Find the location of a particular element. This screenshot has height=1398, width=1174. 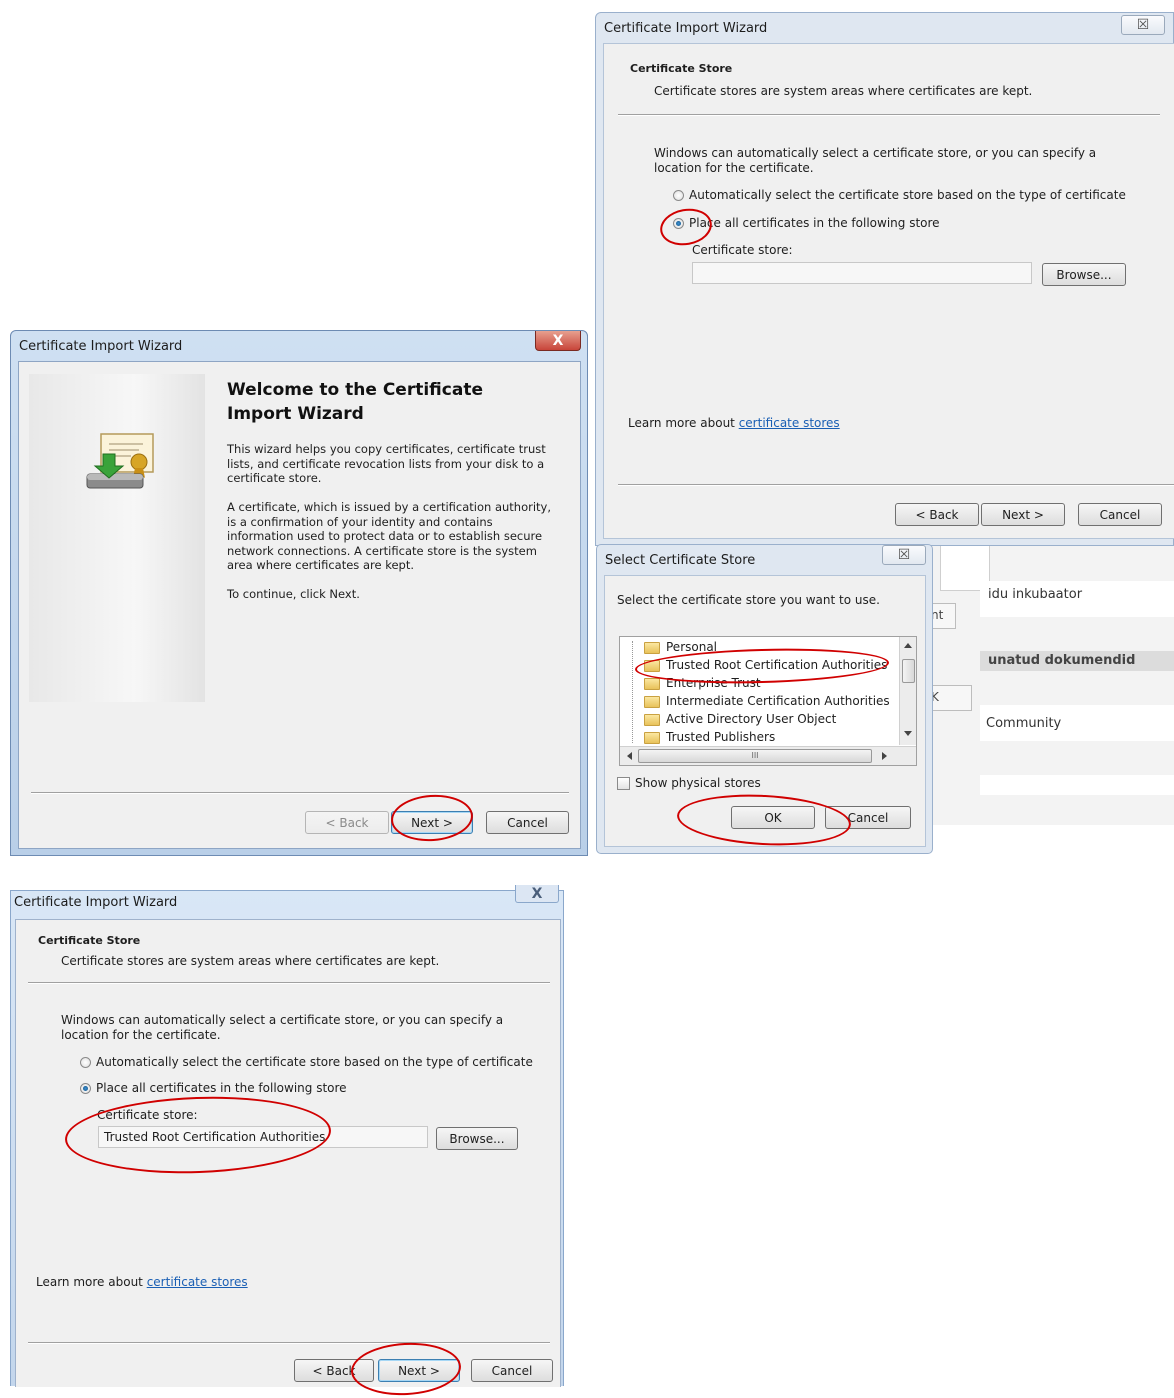

show-physical-label: Show physical stores is located at coordinates (698, 783).